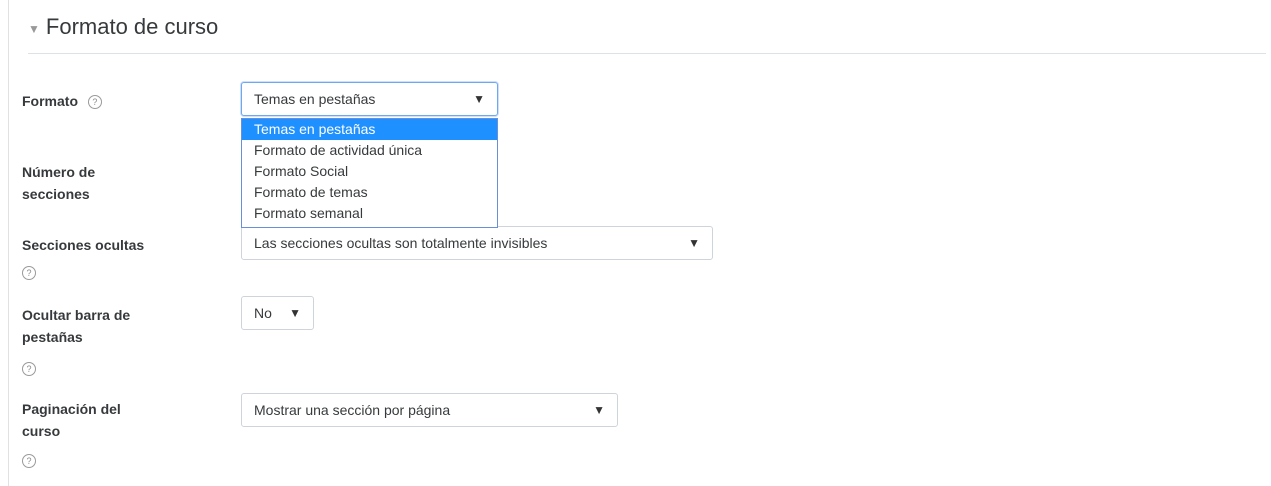 This screenshot has width=1271, height=486. I want to click on formato-select: Temas en pestañas ▼, so click(369, 99).